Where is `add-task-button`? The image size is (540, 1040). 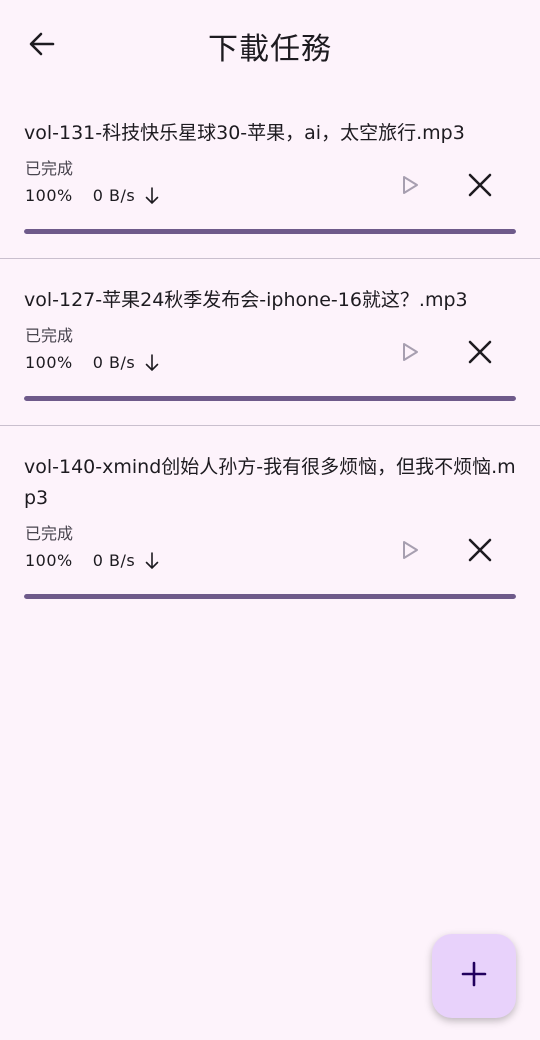 add-task-button is located at coordinates (474, 976).